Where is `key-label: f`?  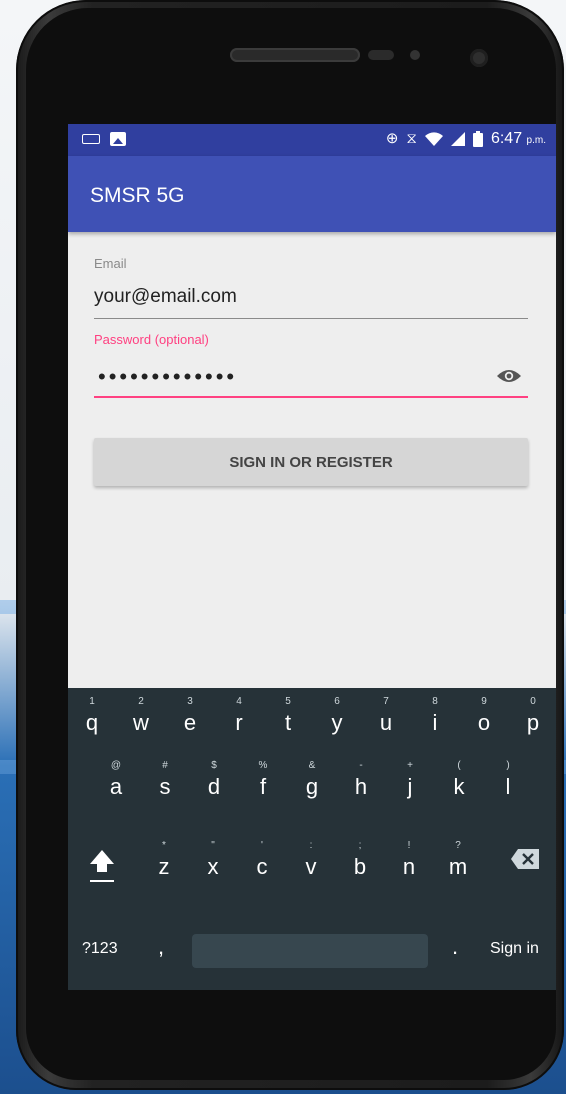 key-label: f is located at coordinates (263, 786).